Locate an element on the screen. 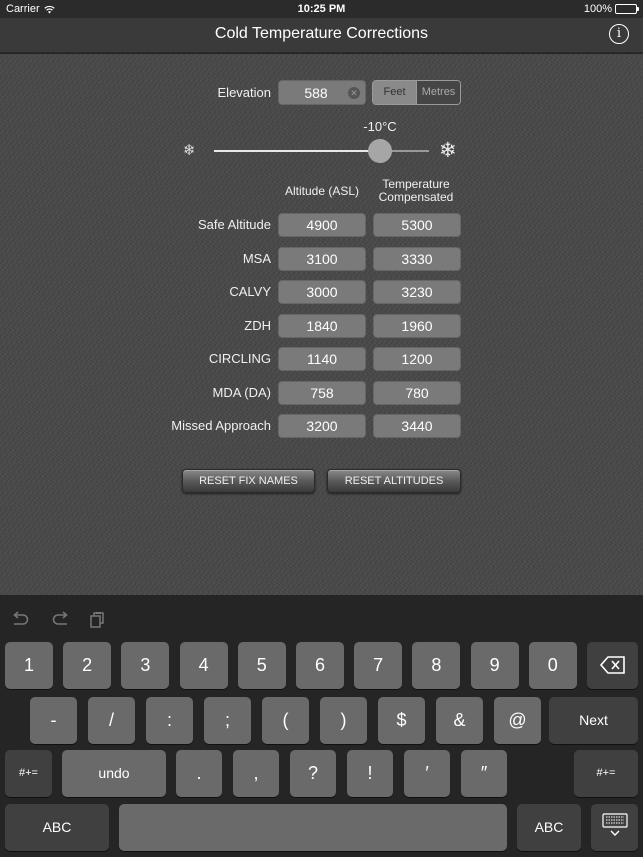  key-2: 2 is located at coordinates (87, 665).